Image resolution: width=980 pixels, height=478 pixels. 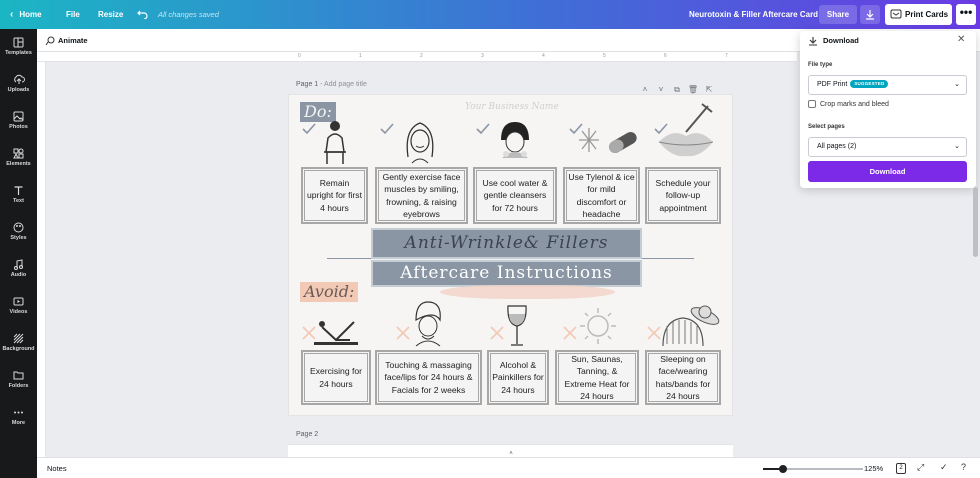 What do you see at coordinates (18, 375) in the screenshot?
I see `folder-icon` at bounding box center [18, 375].